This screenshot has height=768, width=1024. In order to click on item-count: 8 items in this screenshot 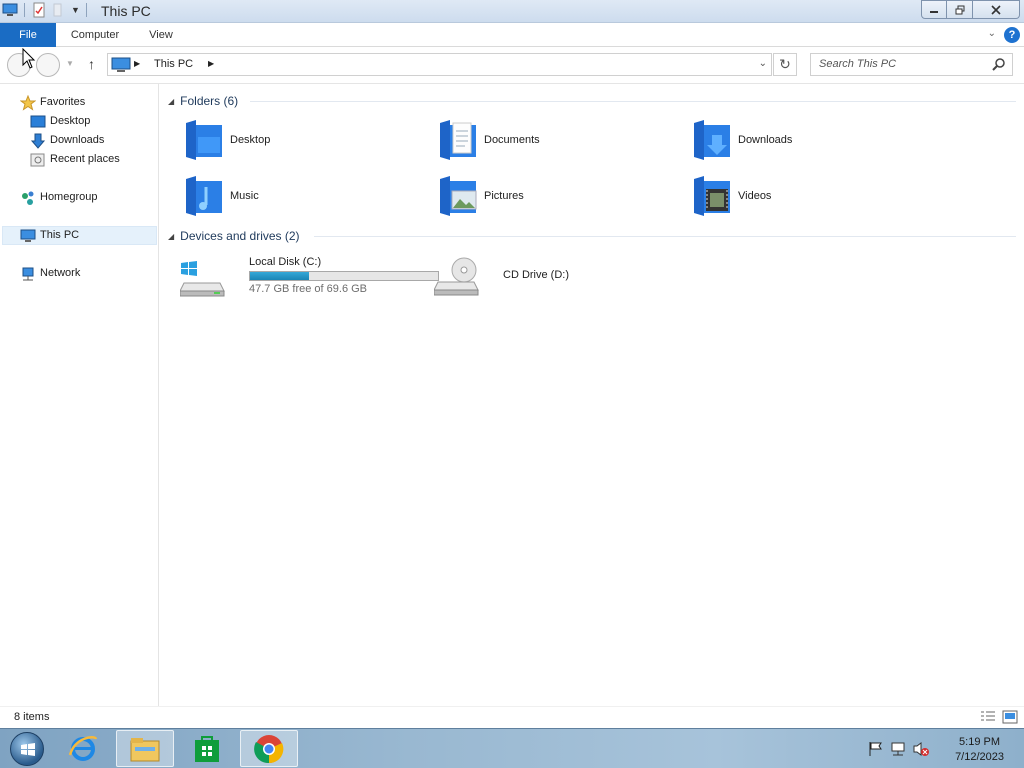, I will do `click(32, 717)`.